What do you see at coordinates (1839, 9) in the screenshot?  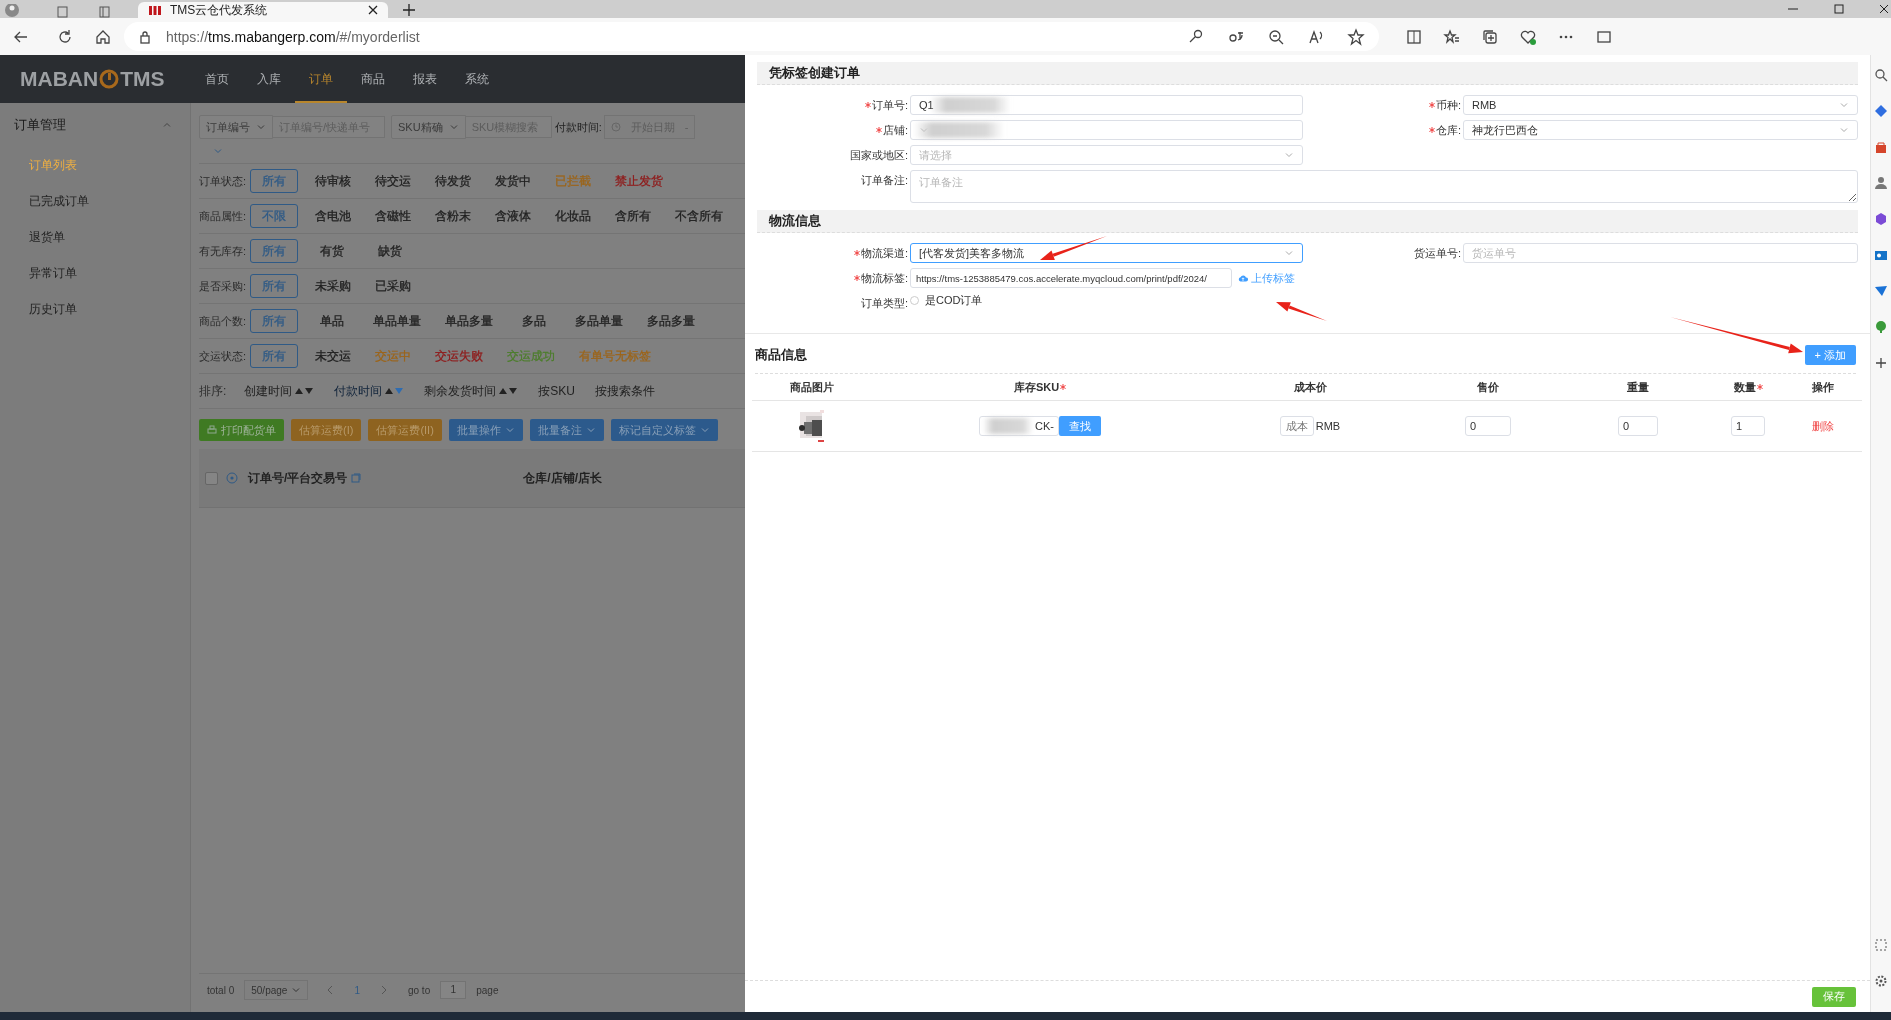 I see `restore-icon` at bounding box center [1839, 9].